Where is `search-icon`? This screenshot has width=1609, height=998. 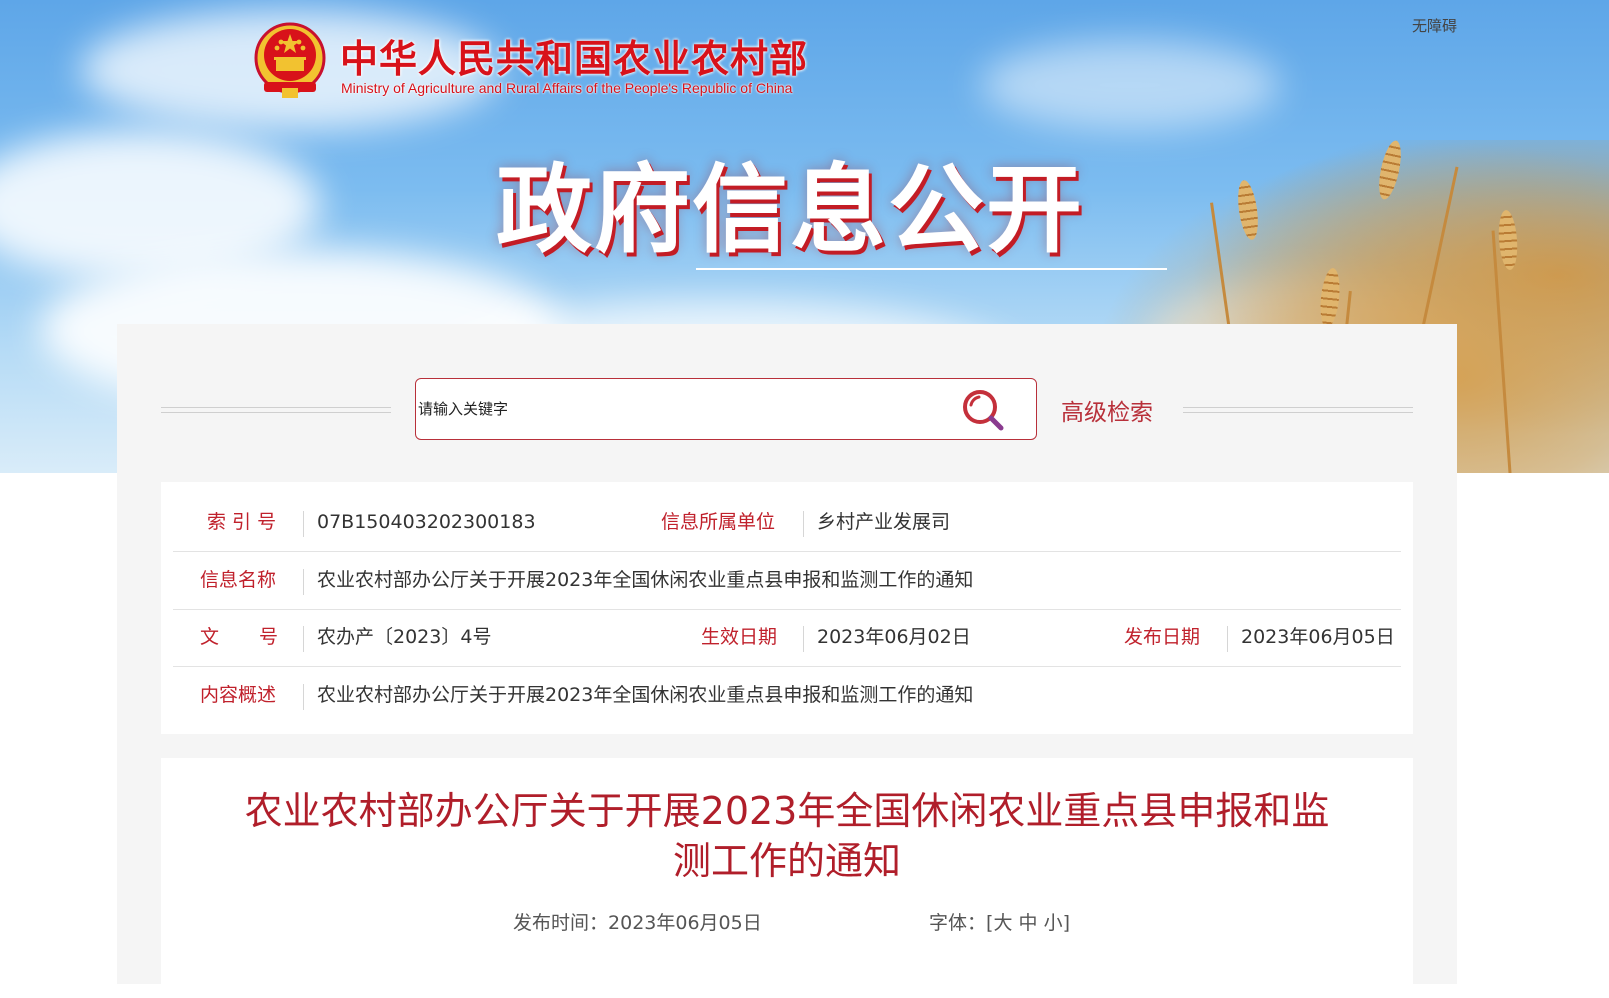 search-icon is located at coordinates (983, 410).